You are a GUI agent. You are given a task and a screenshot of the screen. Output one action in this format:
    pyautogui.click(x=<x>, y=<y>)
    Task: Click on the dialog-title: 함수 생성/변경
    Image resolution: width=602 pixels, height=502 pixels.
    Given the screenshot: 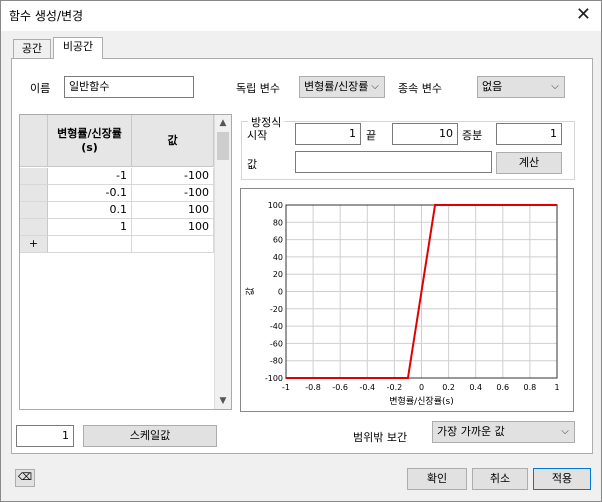 What is the action you would take?
    pyautogui.click(x=46, y=16)
    